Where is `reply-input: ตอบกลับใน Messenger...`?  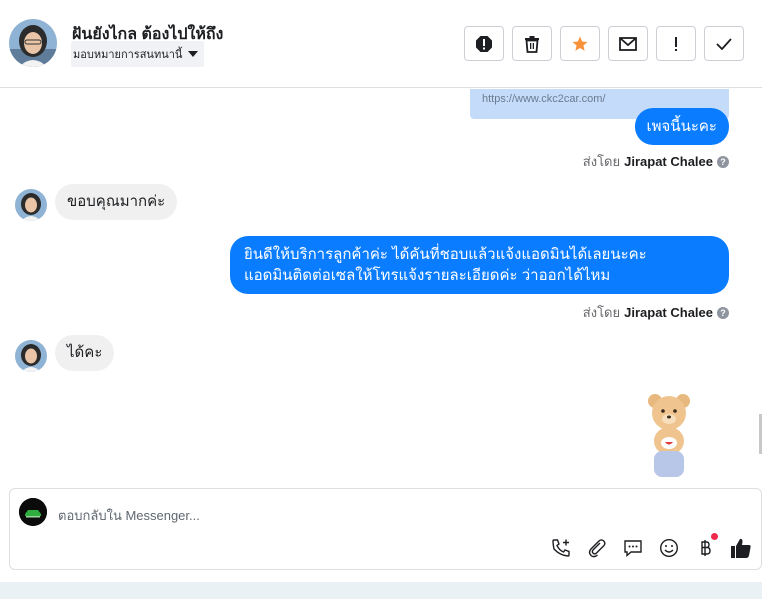
reply-input: ตอบกลับใน Messenger... is located at coordinates (129, 515).